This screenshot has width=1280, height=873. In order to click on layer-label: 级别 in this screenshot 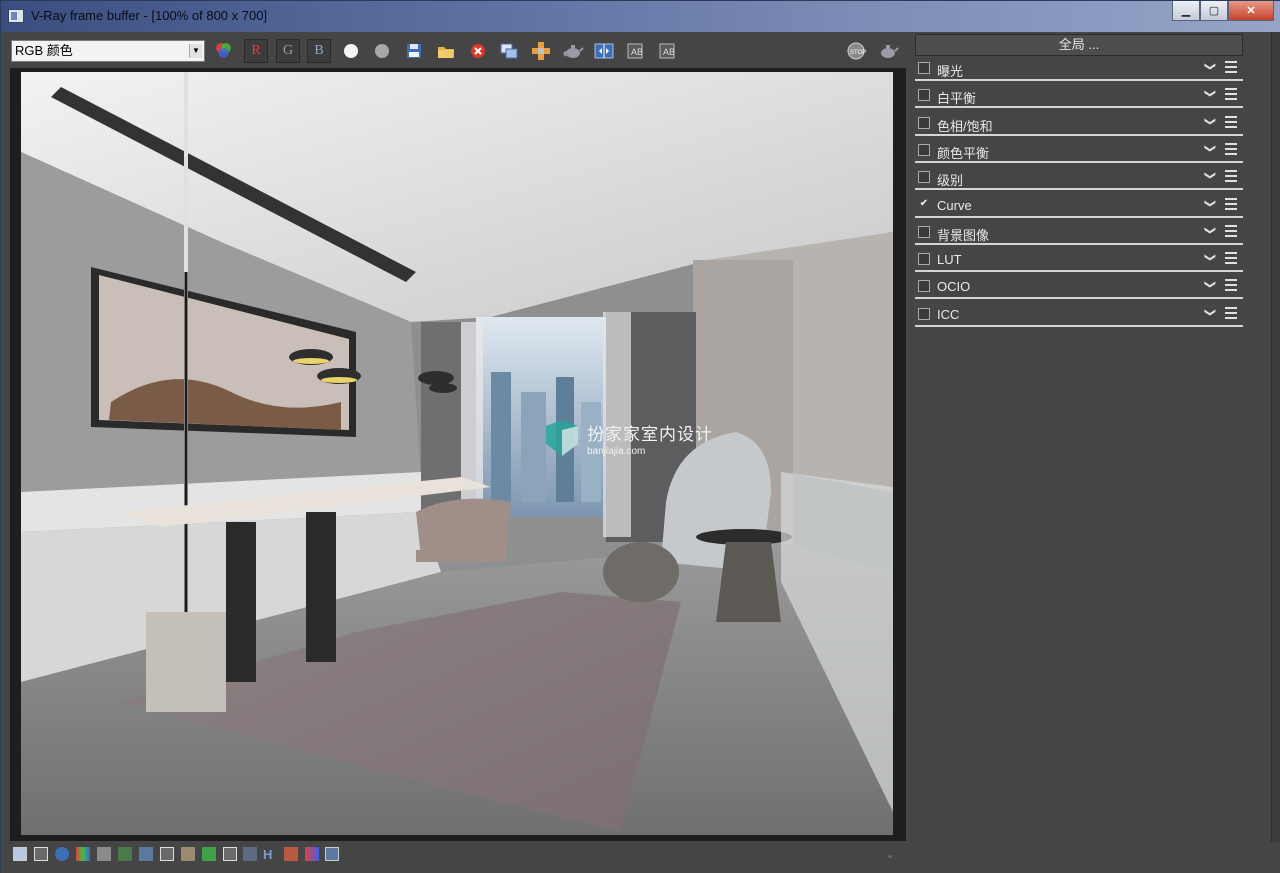, I will do `click(950, 181)`.